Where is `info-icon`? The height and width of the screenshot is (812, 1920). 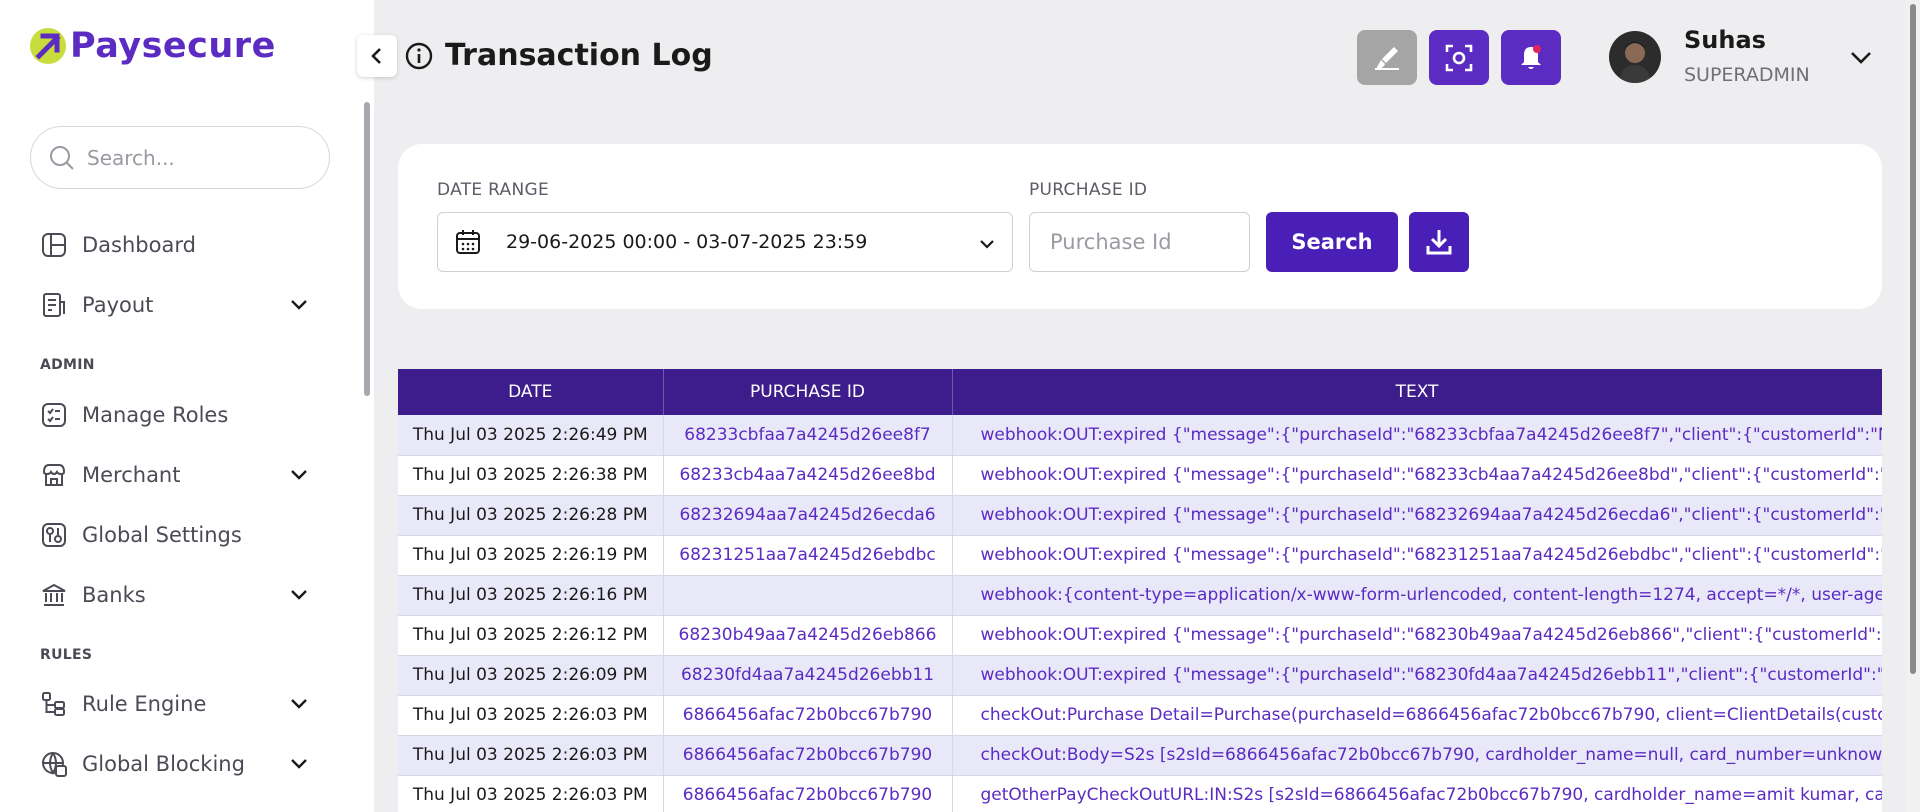
info-icon is located at coordinates (419, 56).